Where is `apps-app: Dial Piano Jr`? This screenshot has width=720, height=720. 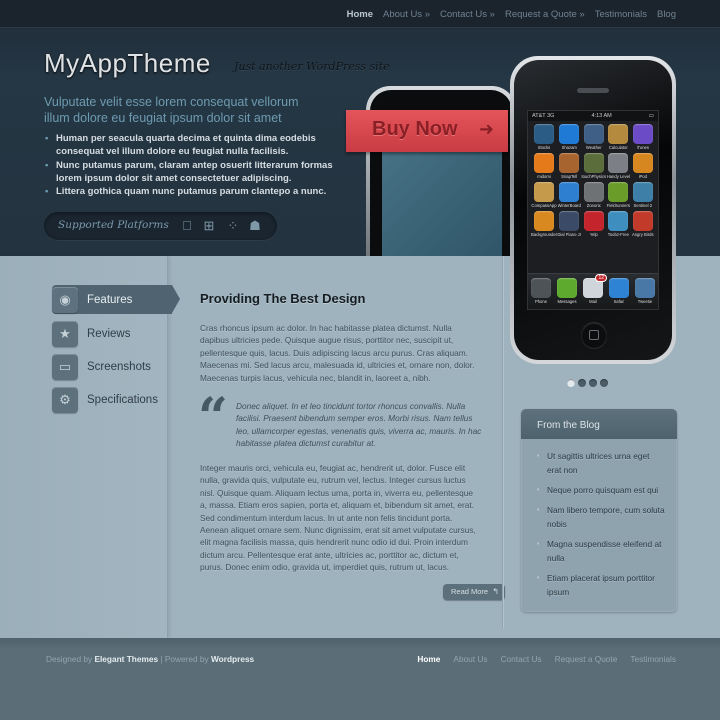
apps-app: Dial Piano Jr is located at coordinates (569, 224).